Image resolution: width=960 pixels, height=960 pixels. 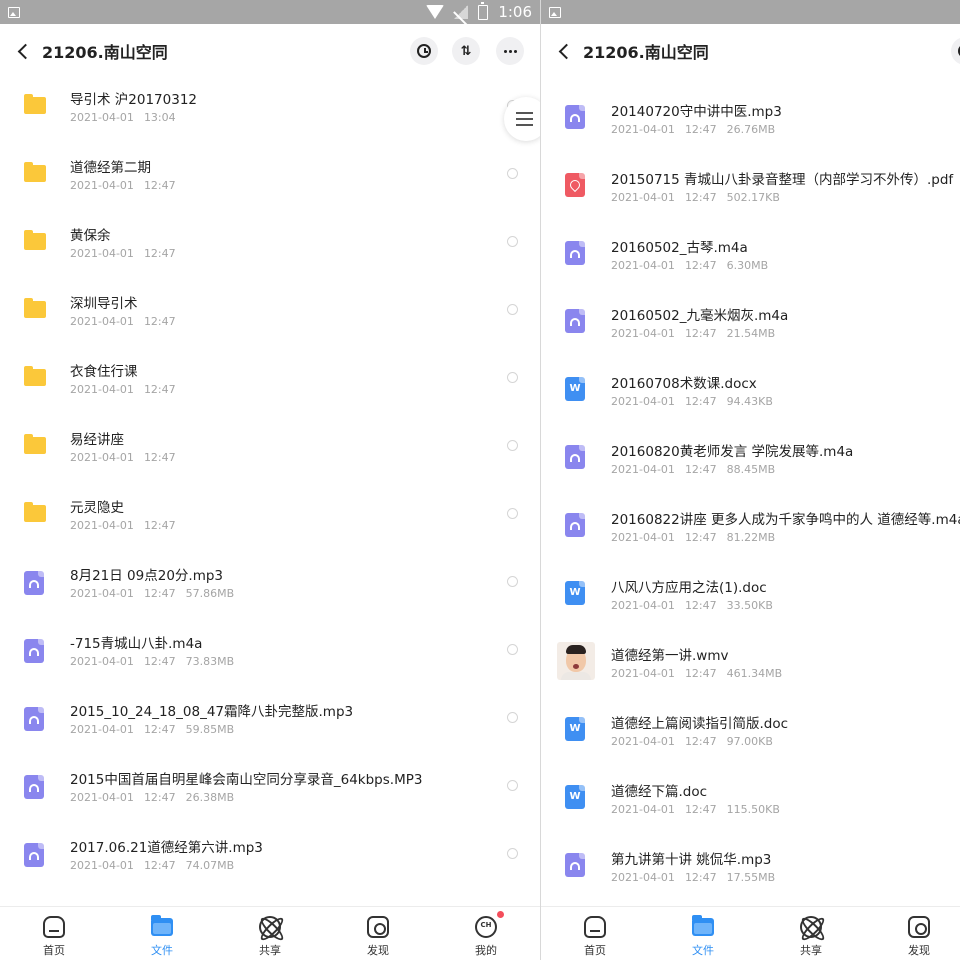 I want to click on list-item: 衣食住行课 2021-04-01 12:47, so click(x=270, y=384).